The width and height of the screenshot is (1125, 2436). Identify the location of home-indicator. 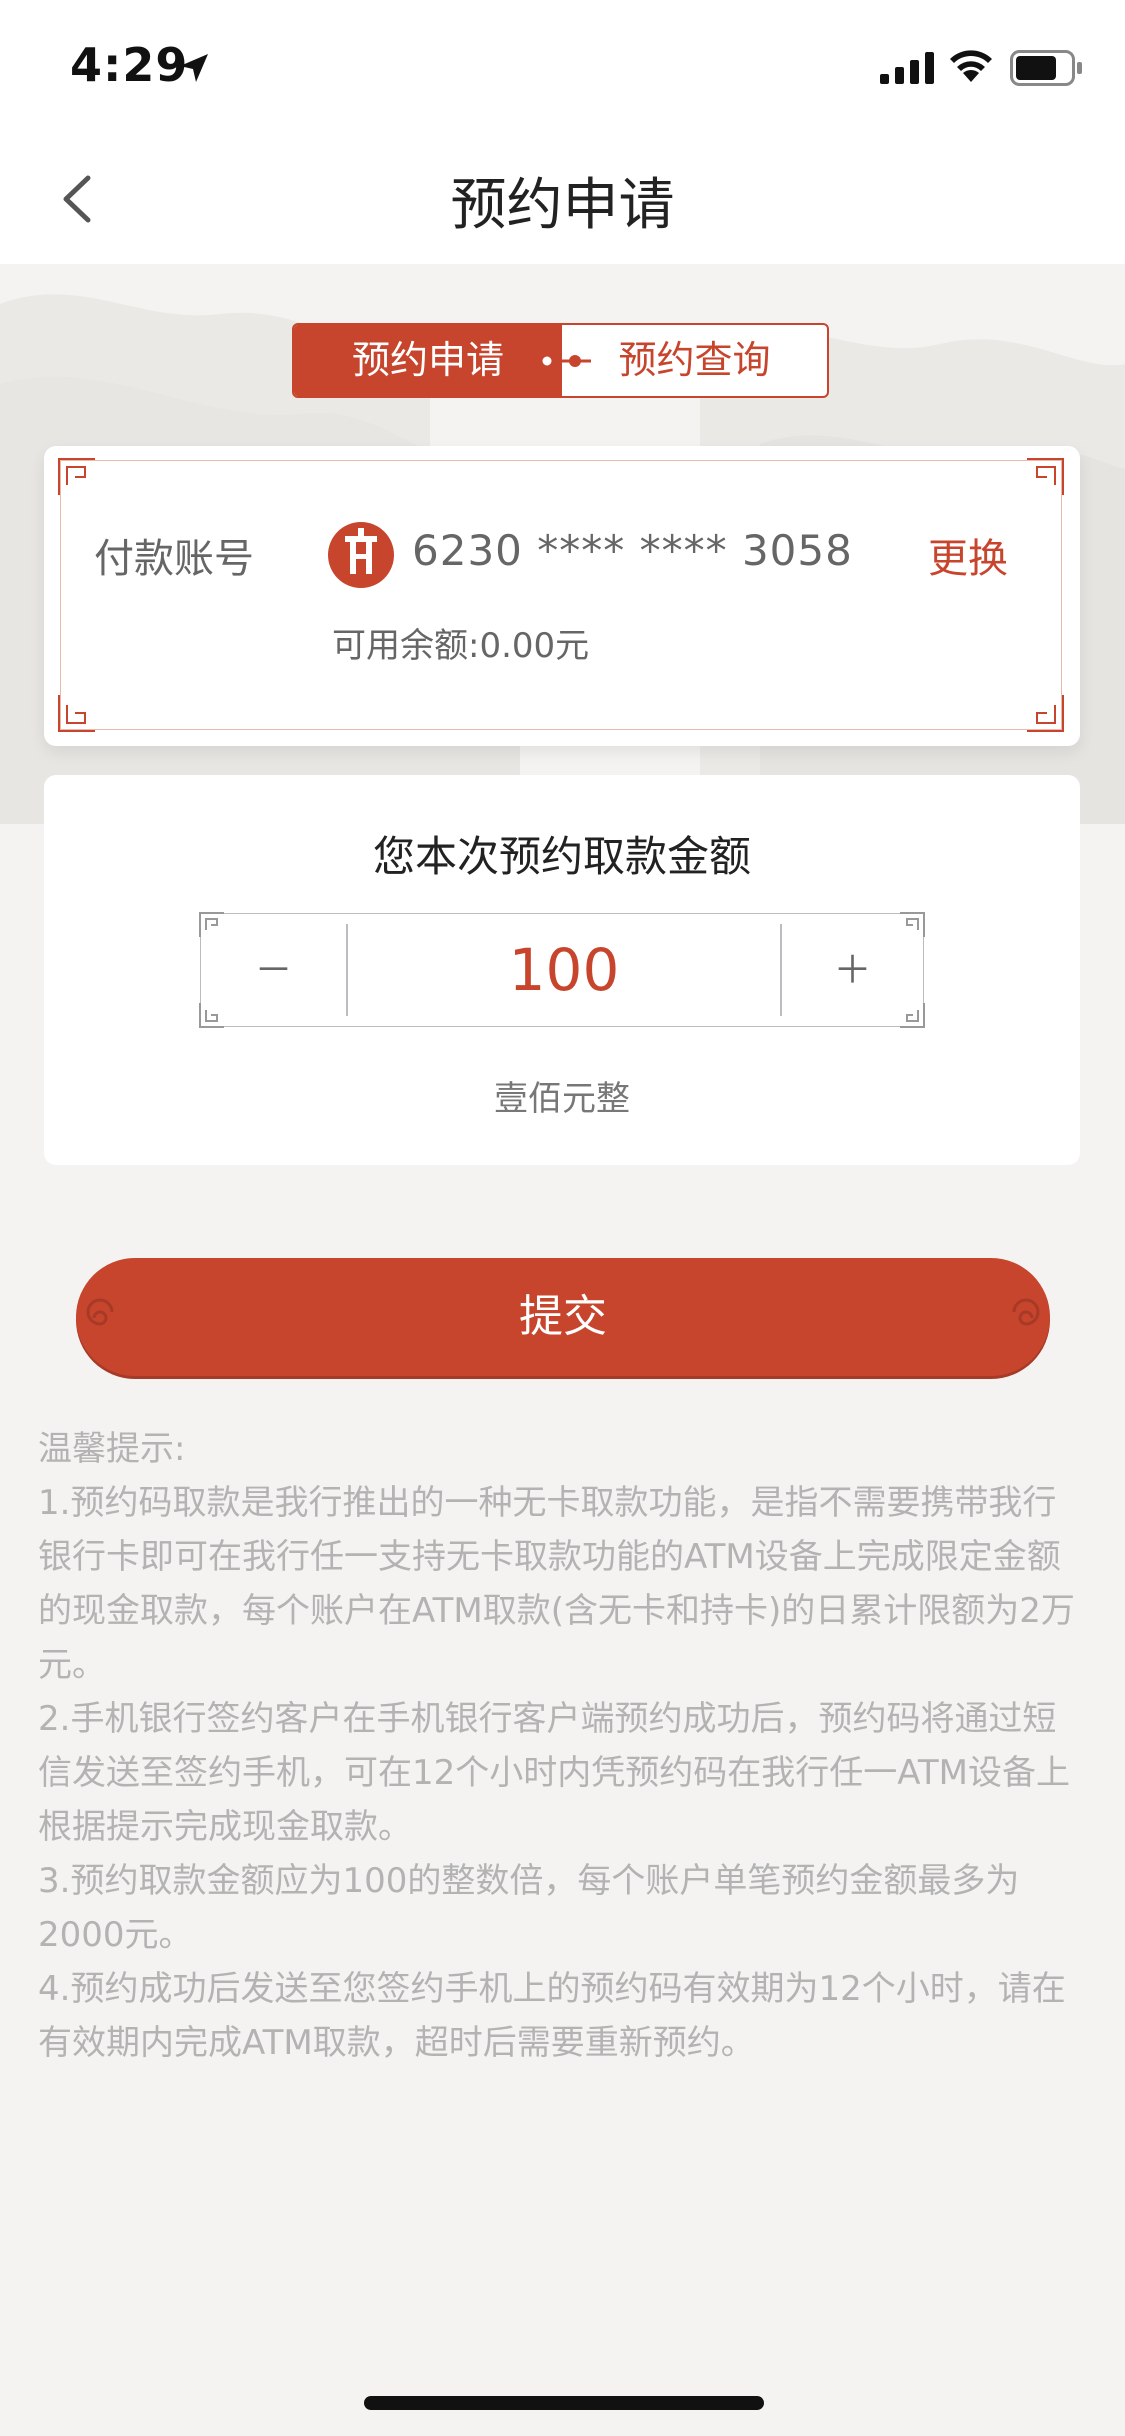
(564, 2403).